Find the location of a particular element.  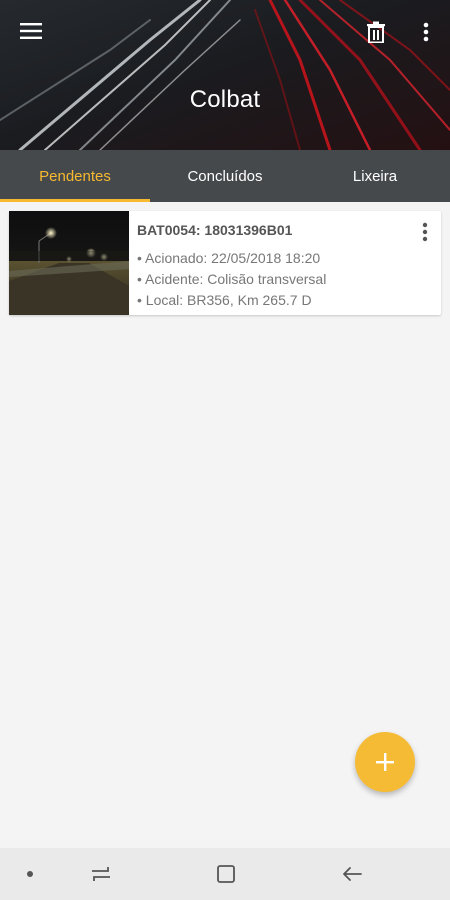

tab-label: Concluídos is located at coordinates (225, 176).